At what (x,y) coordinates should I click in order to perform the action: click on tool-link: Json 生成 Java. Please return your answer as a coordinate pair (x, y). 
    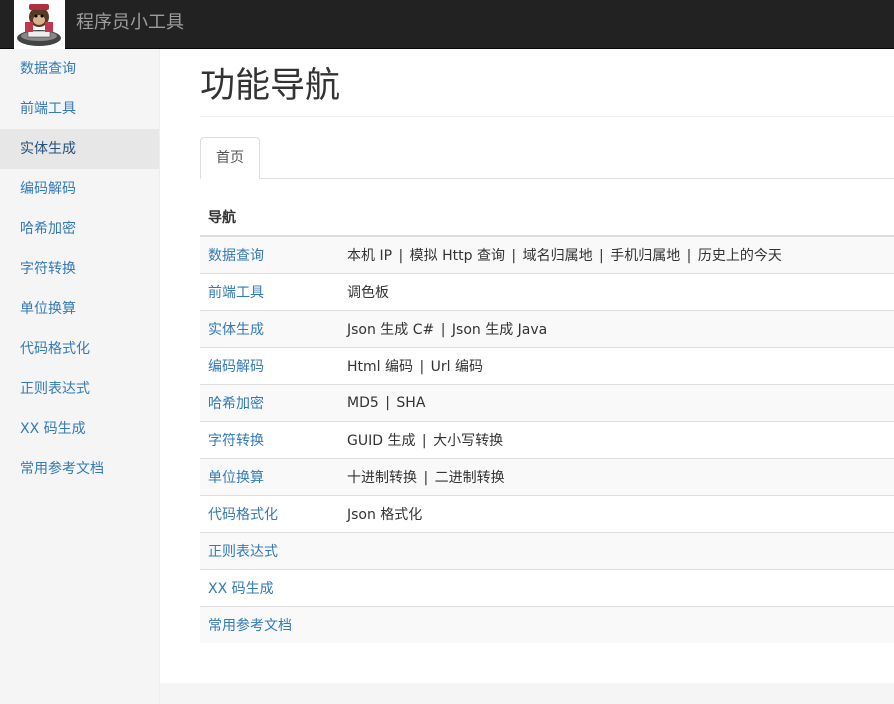
    Looking at the image, I should click on (499, 330).